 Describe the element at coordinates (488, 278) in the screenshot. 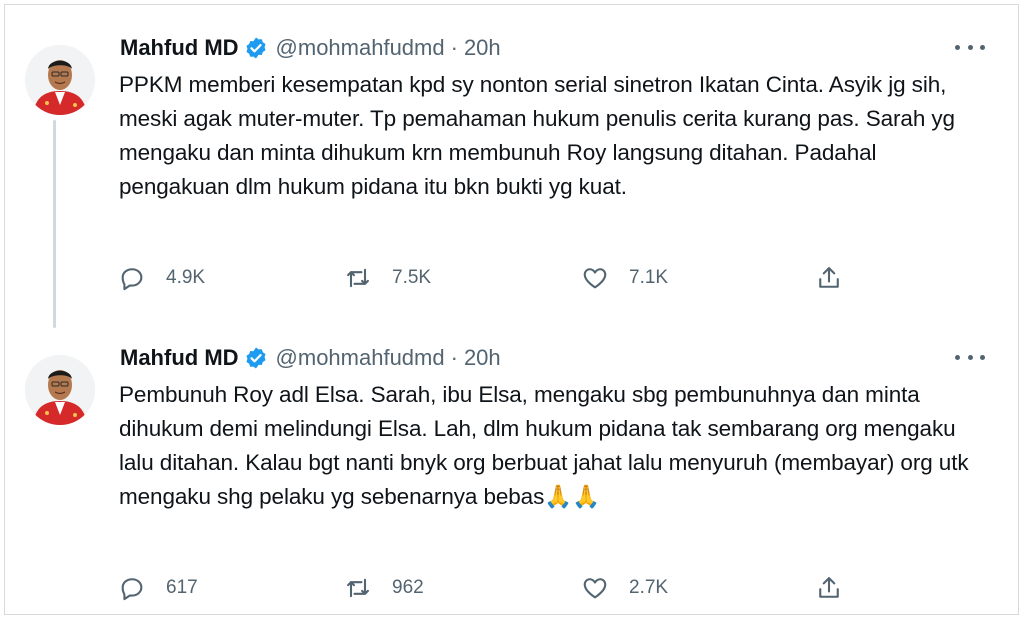

I see `tweet-actions: 4.9K 7.5K 7.1K` at that location.